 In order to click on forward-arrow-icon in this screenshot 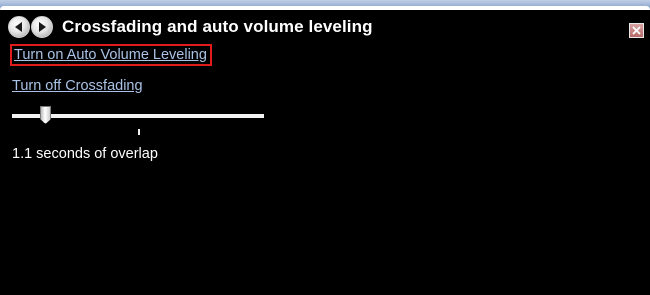, I will do `click(42, 27)`.